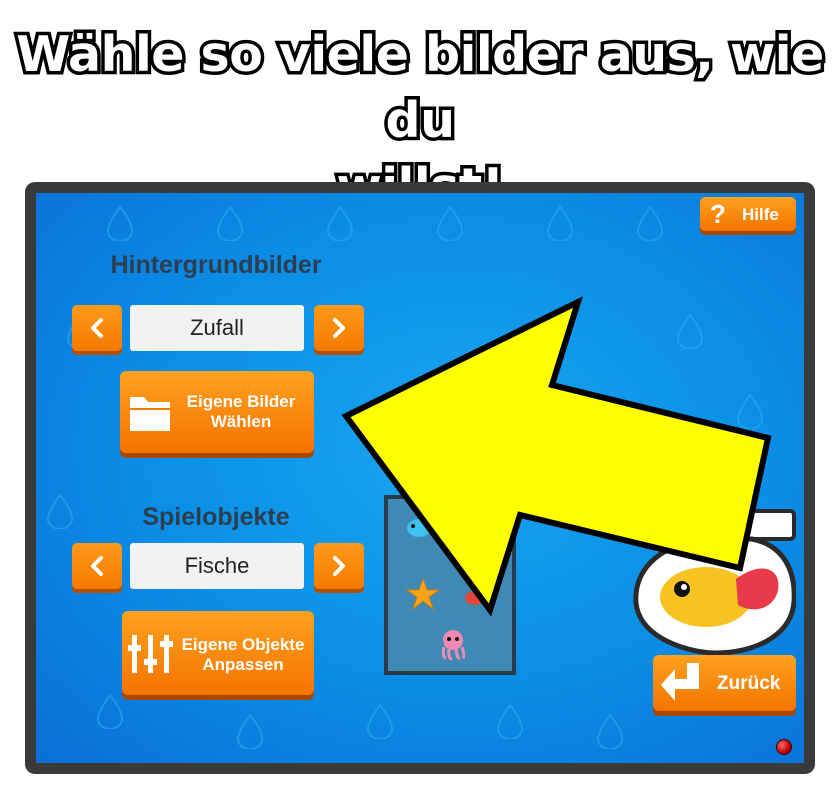  Describe the element at coordinates (241, 401) in the screenshot. I see `choose-own-images-line-1: Eigene Bilder` at that location.